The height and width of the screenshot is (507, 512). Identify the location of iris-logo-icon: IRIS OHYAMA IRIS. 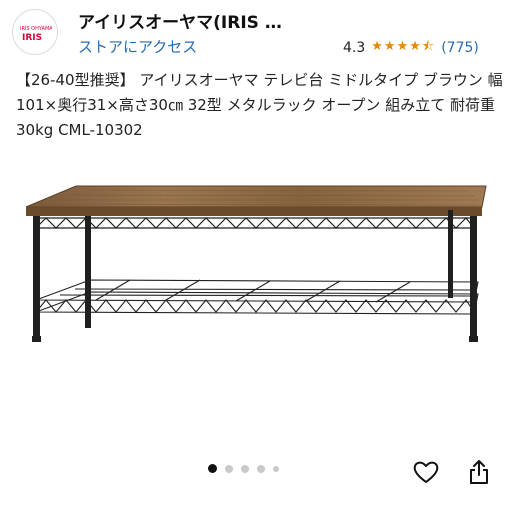
(36, 34).